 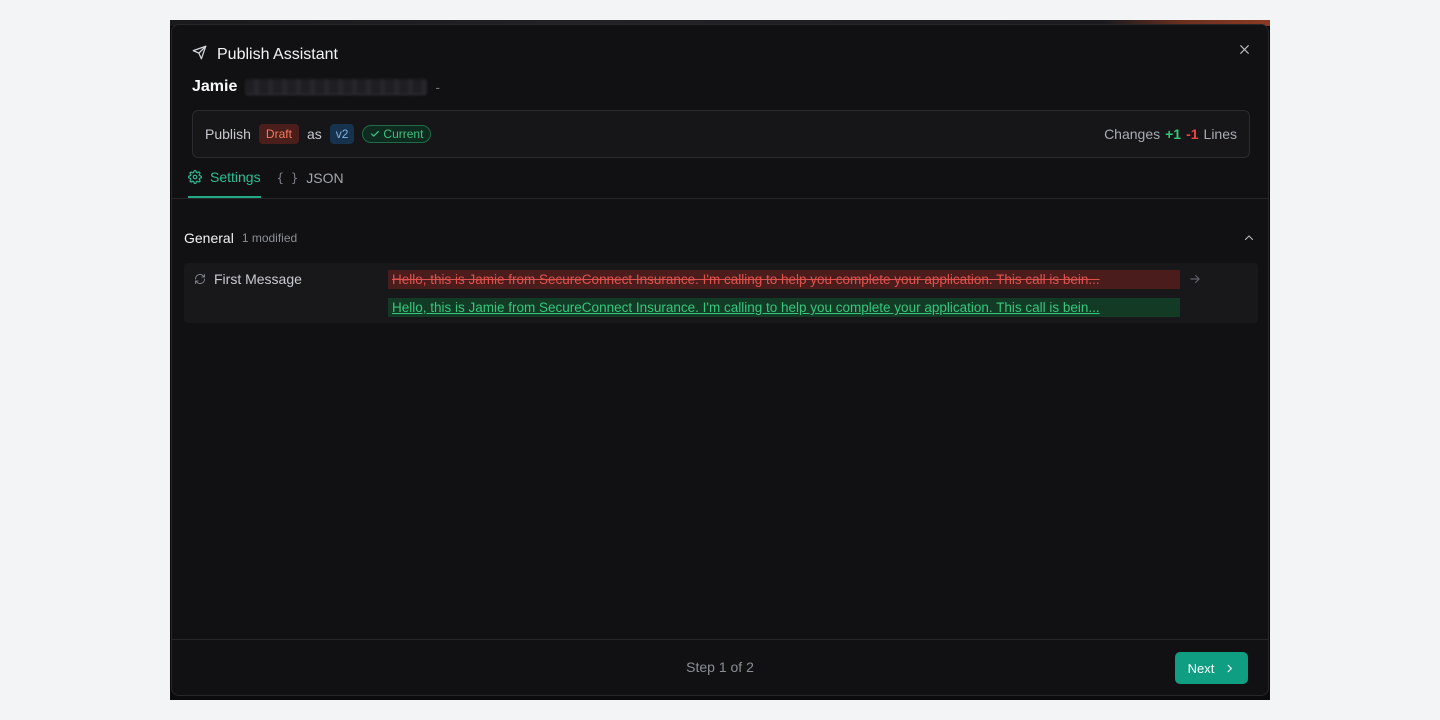 I want to click on as-label: as, so click(x=314, y=134).